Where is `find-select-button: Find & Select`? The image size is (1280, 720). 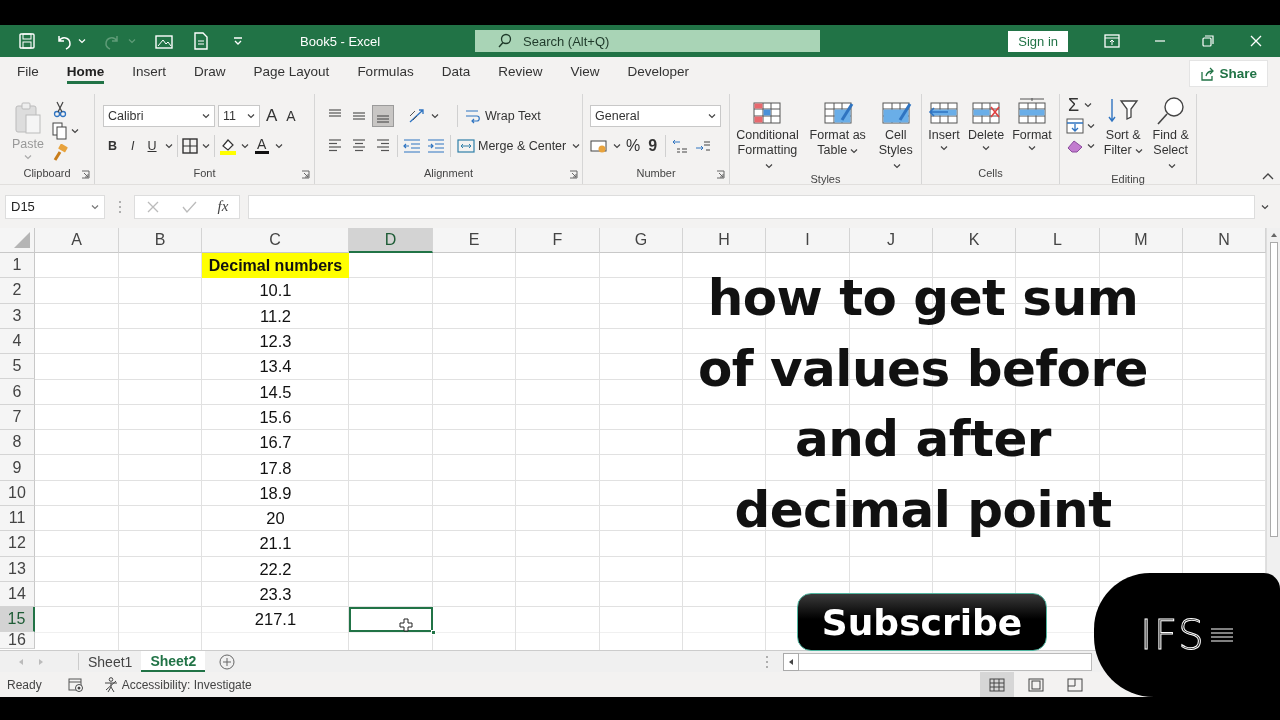
find-select-button: Find & Select is located at coordinates (1170, 134).